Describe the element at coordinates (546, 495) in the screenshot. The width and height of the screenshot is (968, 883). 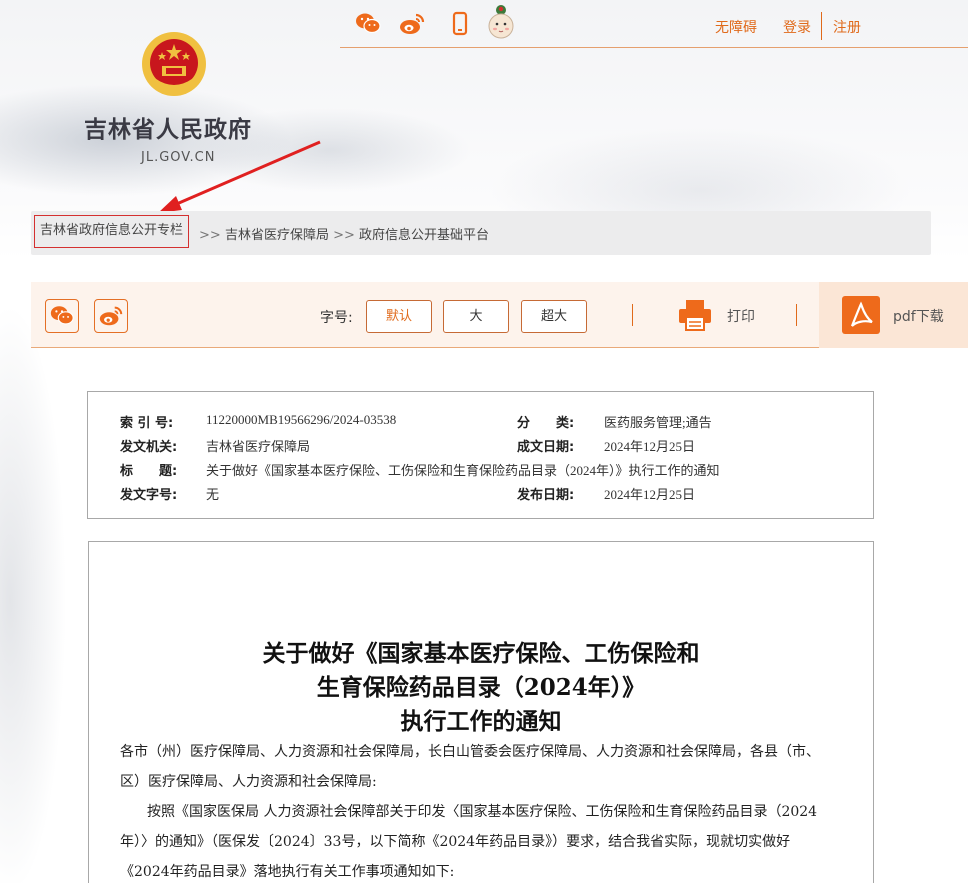
I see `publish-date-label: 发布日期:` at that location.